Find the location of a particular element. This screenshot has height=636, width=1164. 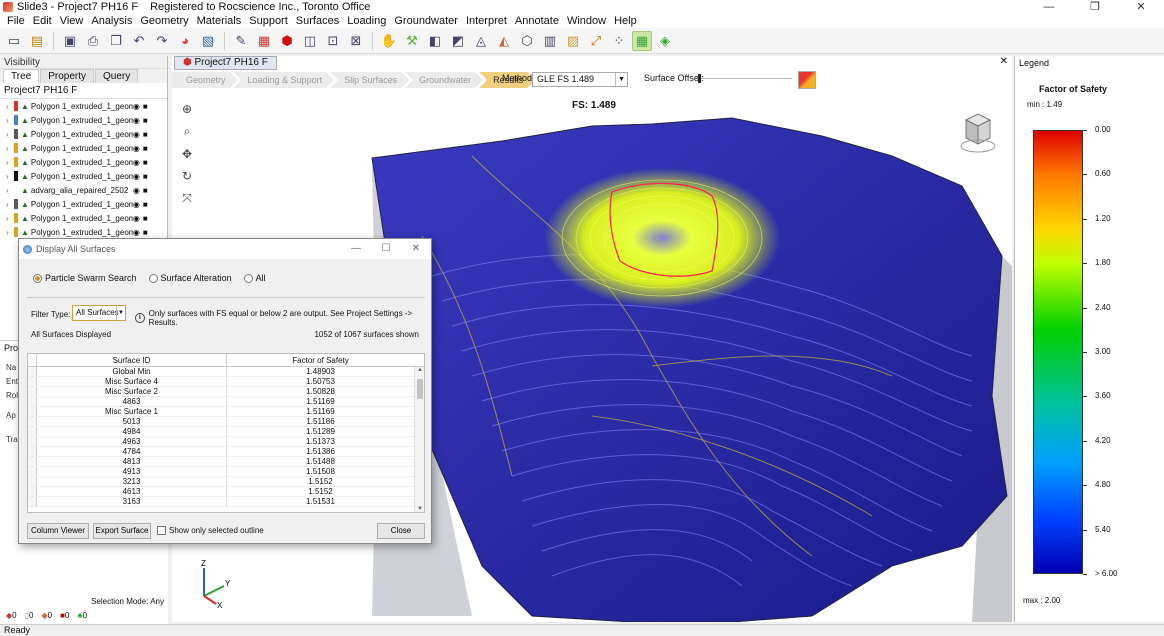

menu-analysis: Analysis is located at coordinates (111, 21).